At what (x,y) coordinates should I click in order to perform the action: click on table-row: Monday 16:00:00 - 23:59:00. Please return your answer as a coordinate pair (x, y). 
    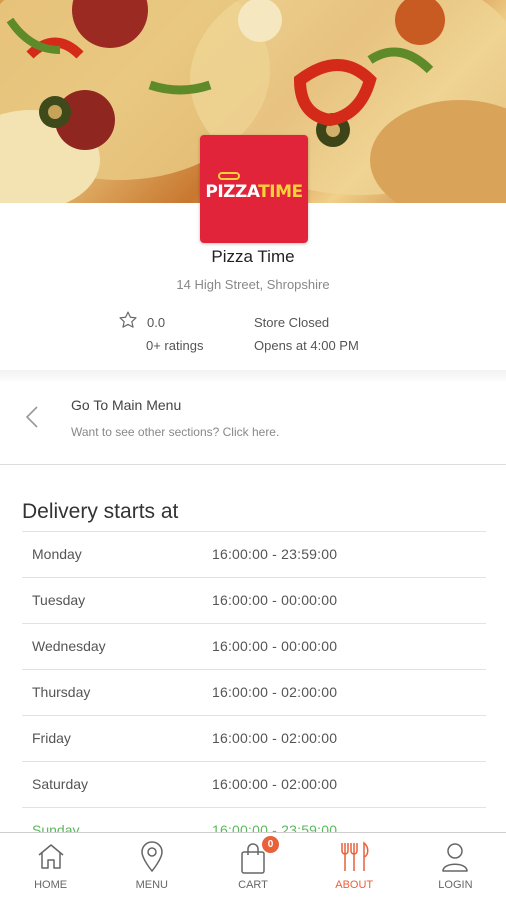
    Looking at the image, I should click on (254, 554).